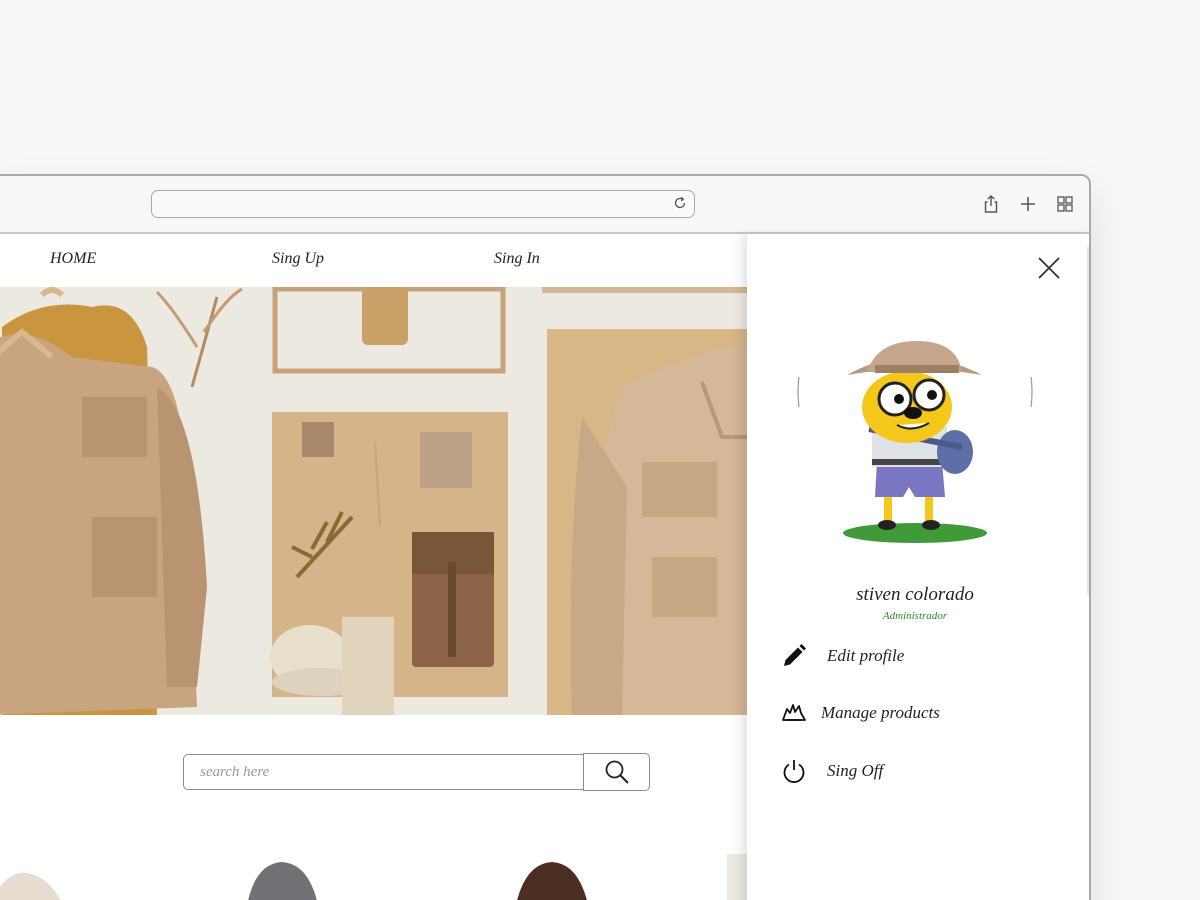  I want to click on hands-icon, so click(794, 712).